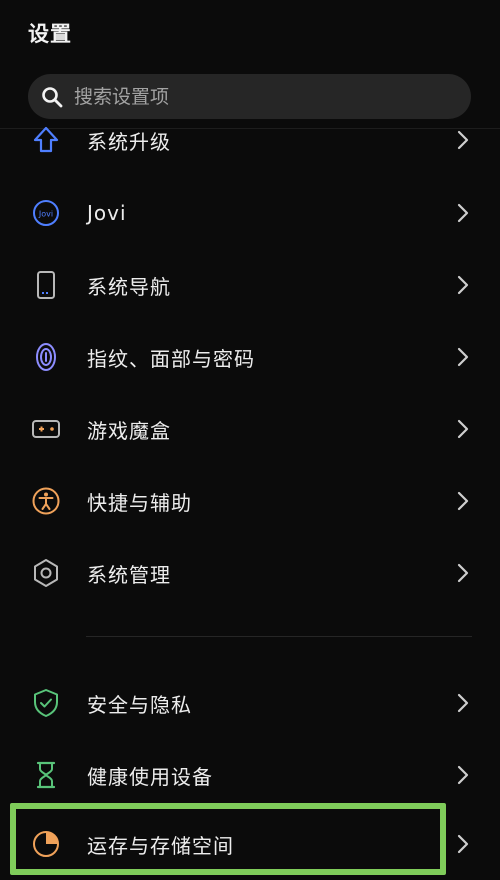 The image size is (500, 880). Describe the element at coordinates (250, 703) in the screenshot. I see `settings-item-security-privacy: 安全与隐私` at that location.